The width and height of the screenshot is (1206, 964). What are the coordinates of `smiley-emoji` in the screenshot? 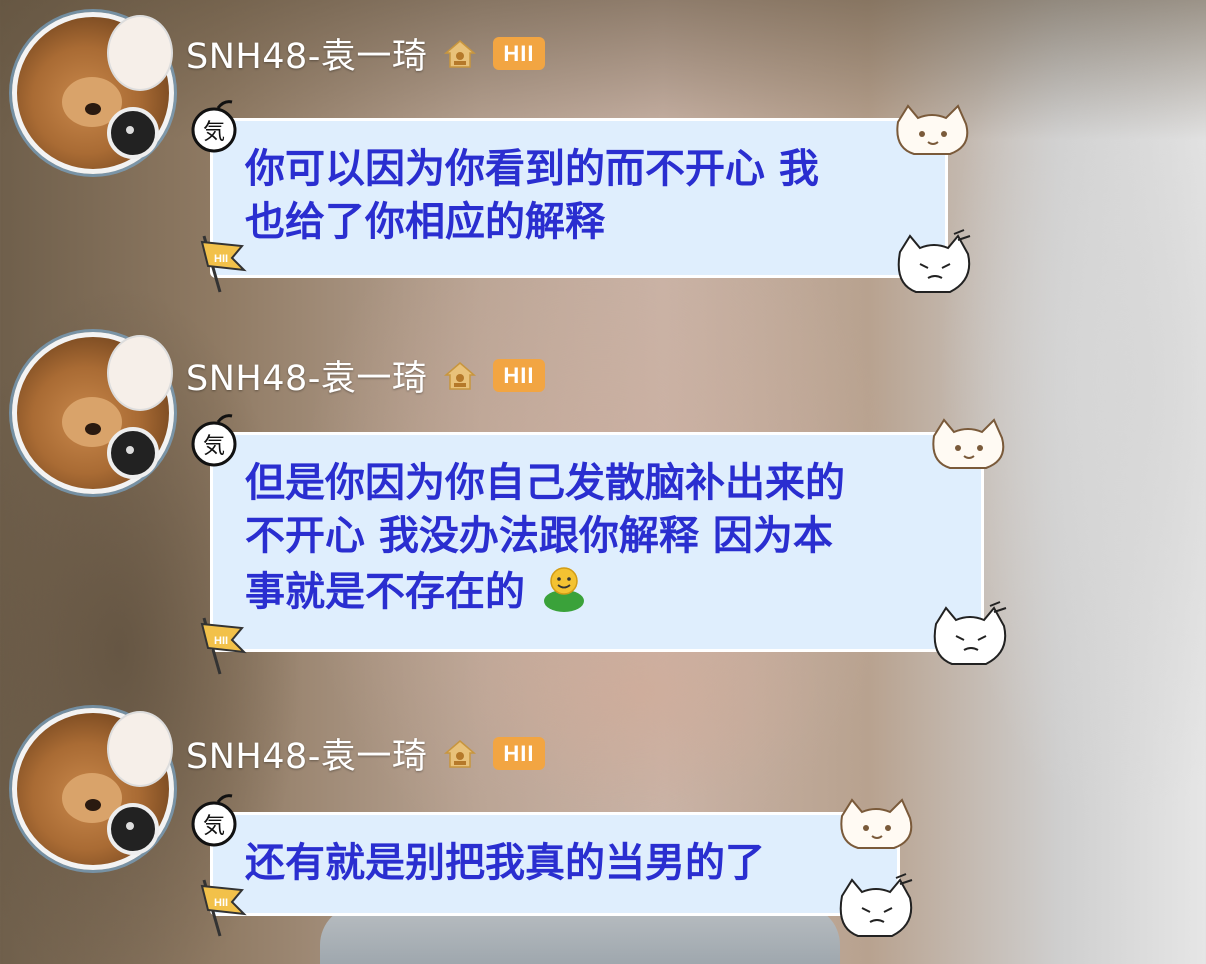 It's located at (563, 589).